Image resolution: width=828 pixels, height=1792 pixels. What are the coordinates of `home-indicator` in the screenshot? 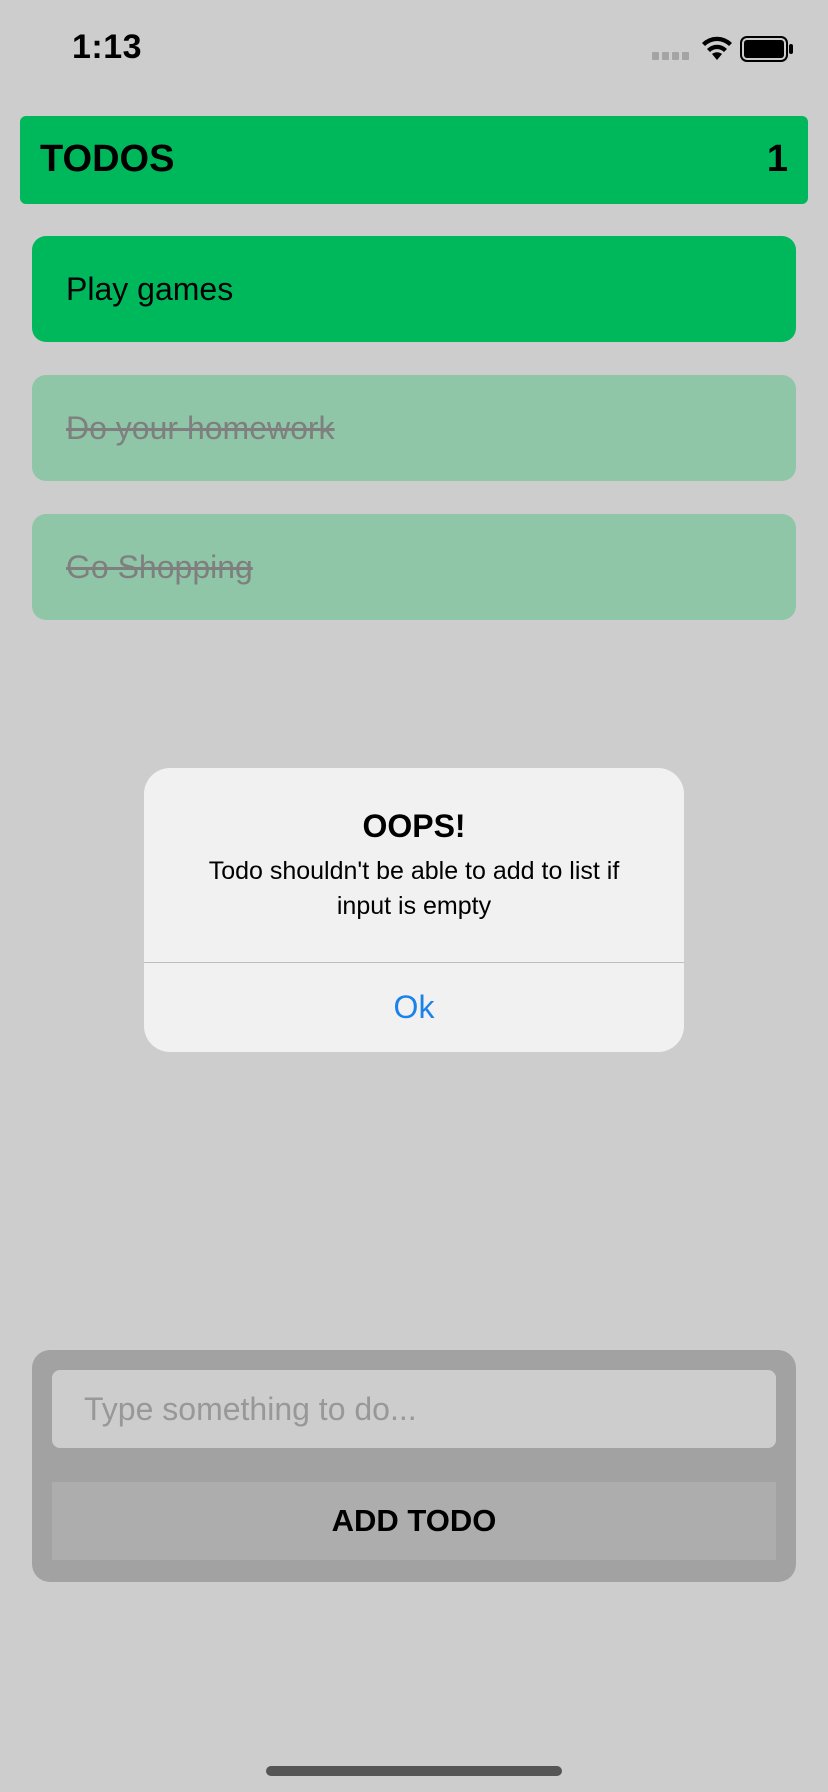 It's located at (414, 1771).